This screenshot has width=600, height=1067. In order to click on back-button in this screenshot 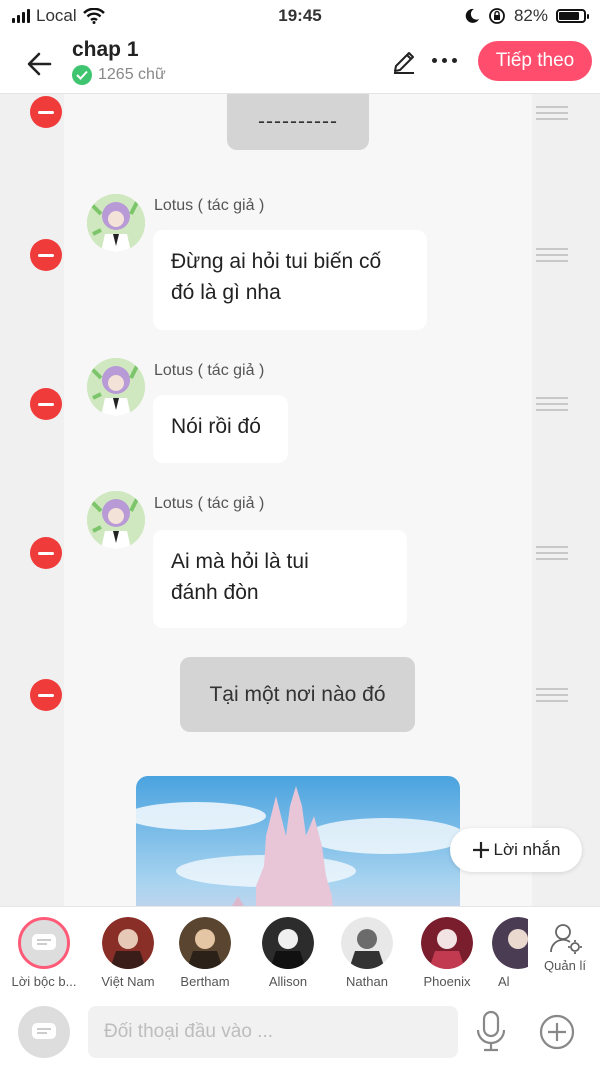, I will do `click(40, 64)`.